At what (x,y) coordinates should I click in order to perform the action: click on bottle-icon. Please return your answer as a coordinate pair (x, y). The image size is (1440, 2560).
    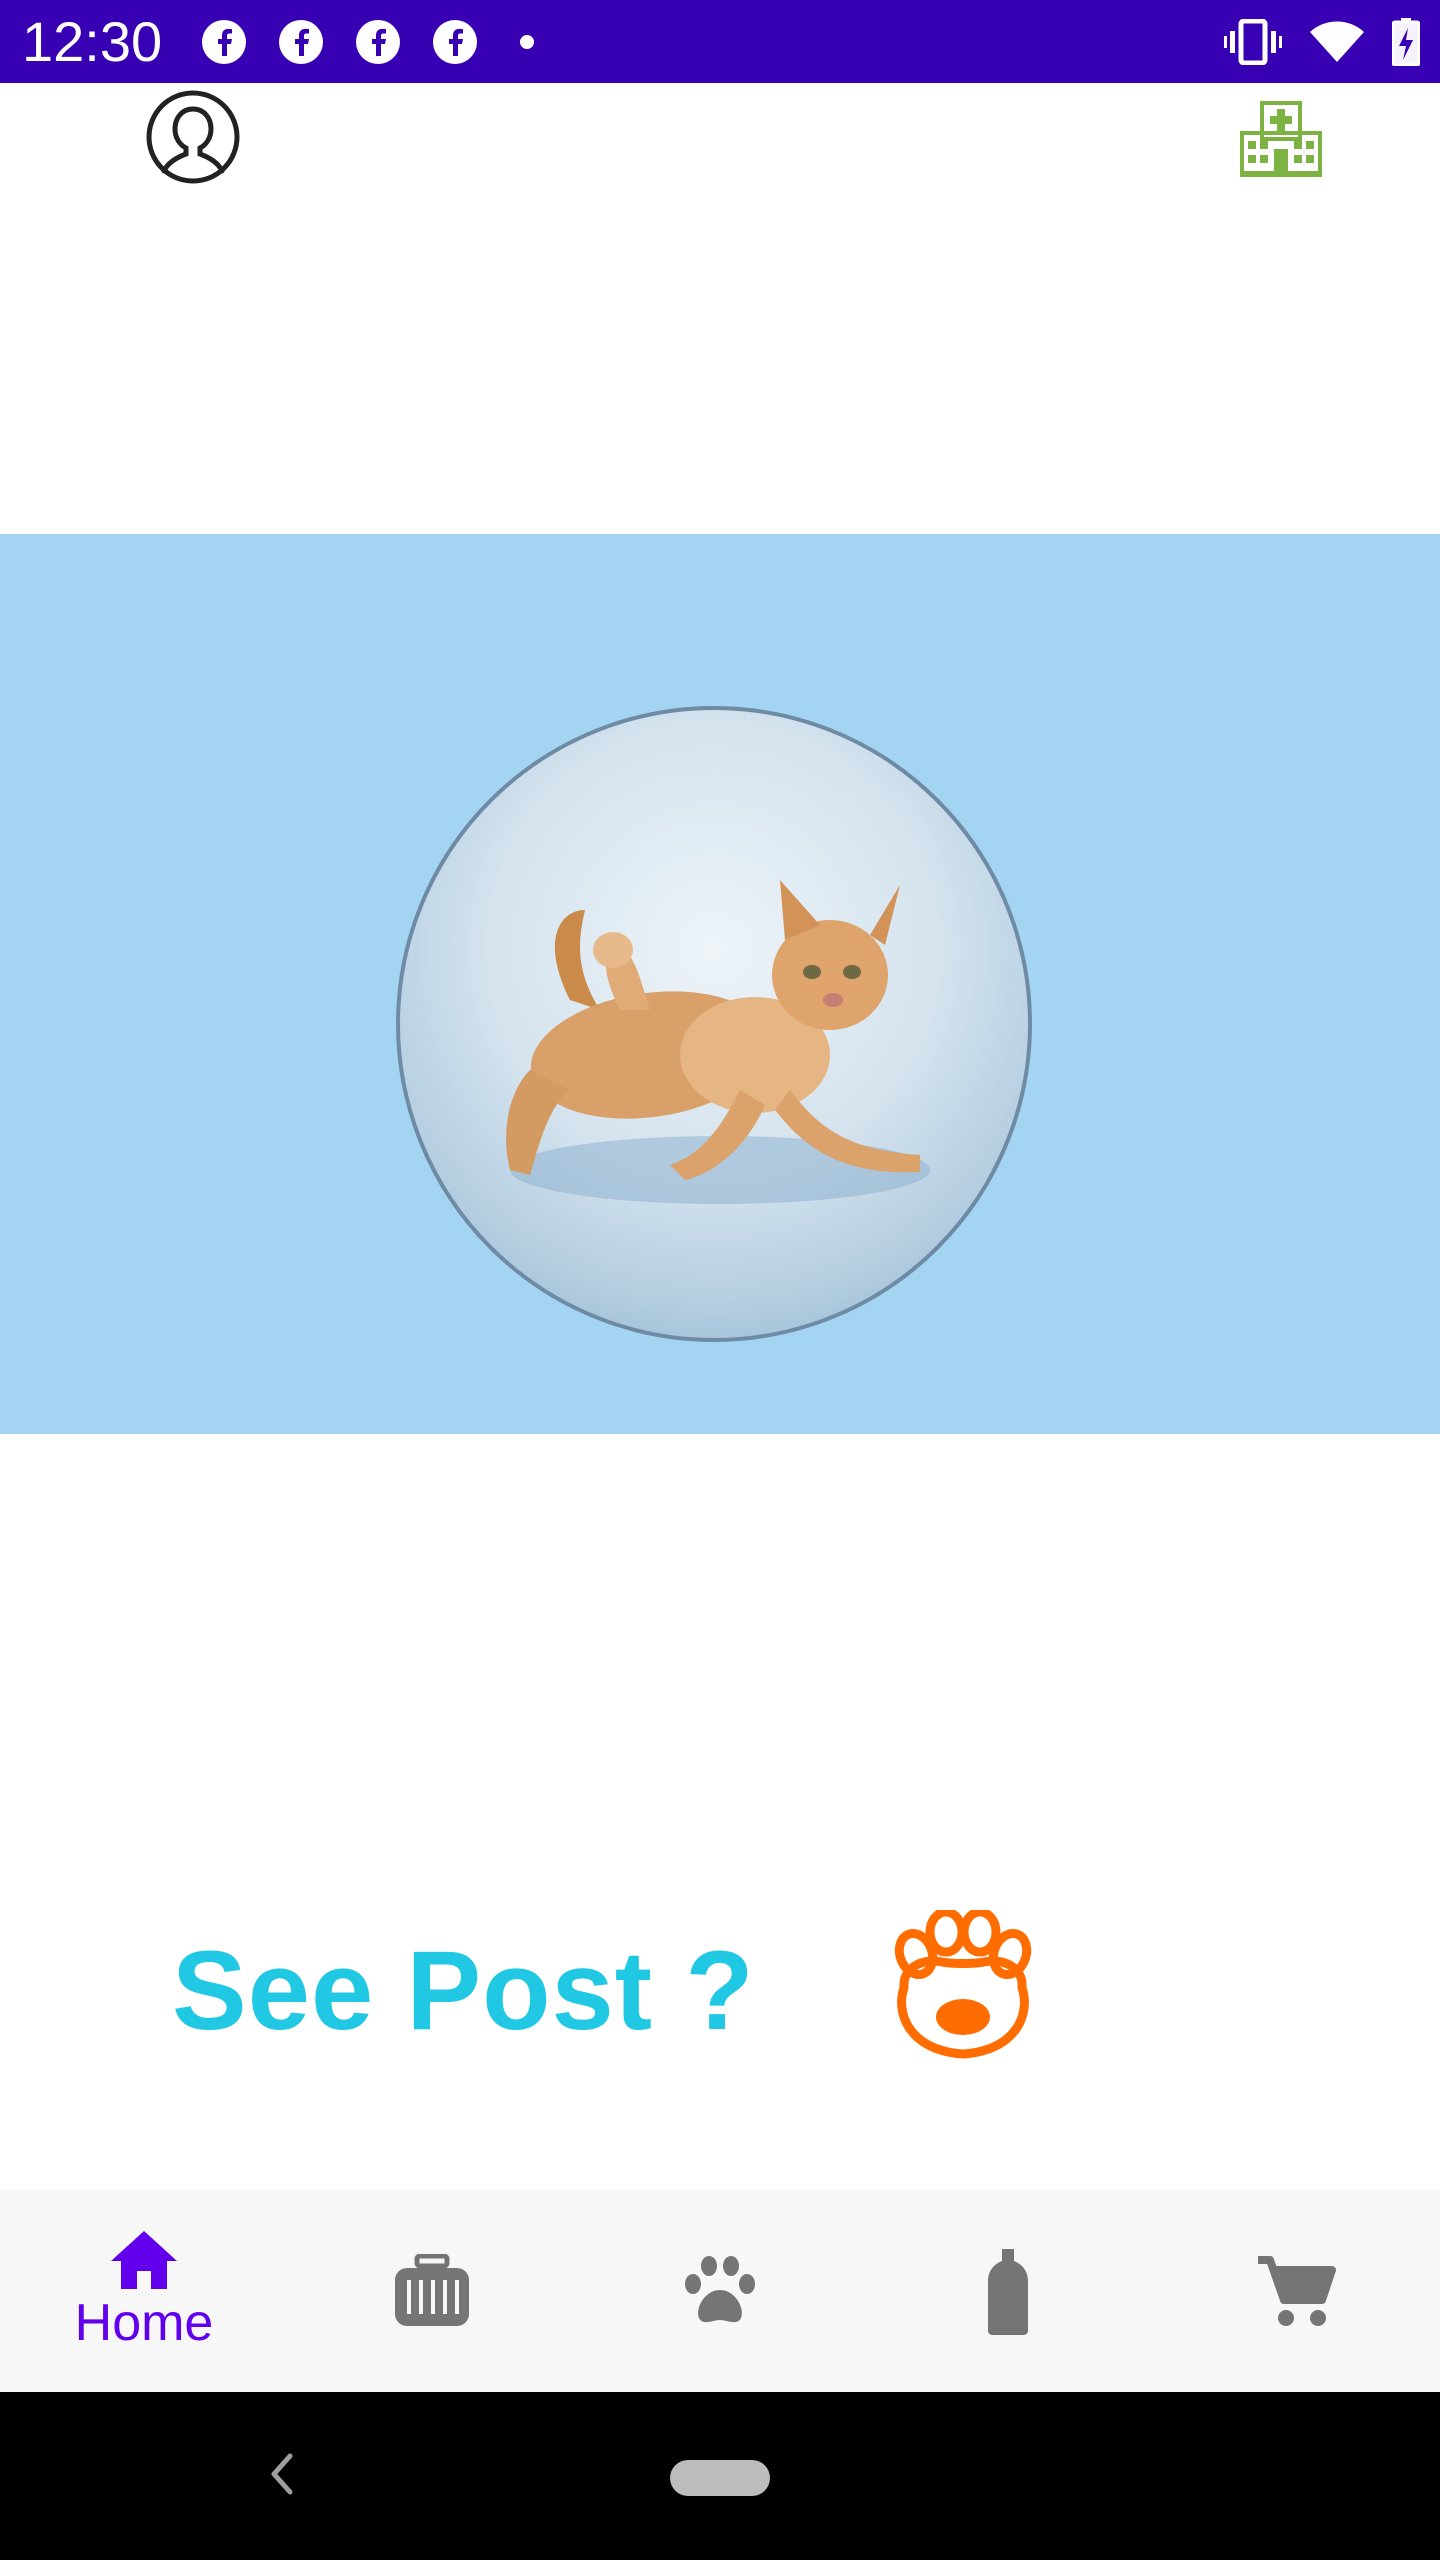
    Looking at the image, I should click on (1008, 2292).